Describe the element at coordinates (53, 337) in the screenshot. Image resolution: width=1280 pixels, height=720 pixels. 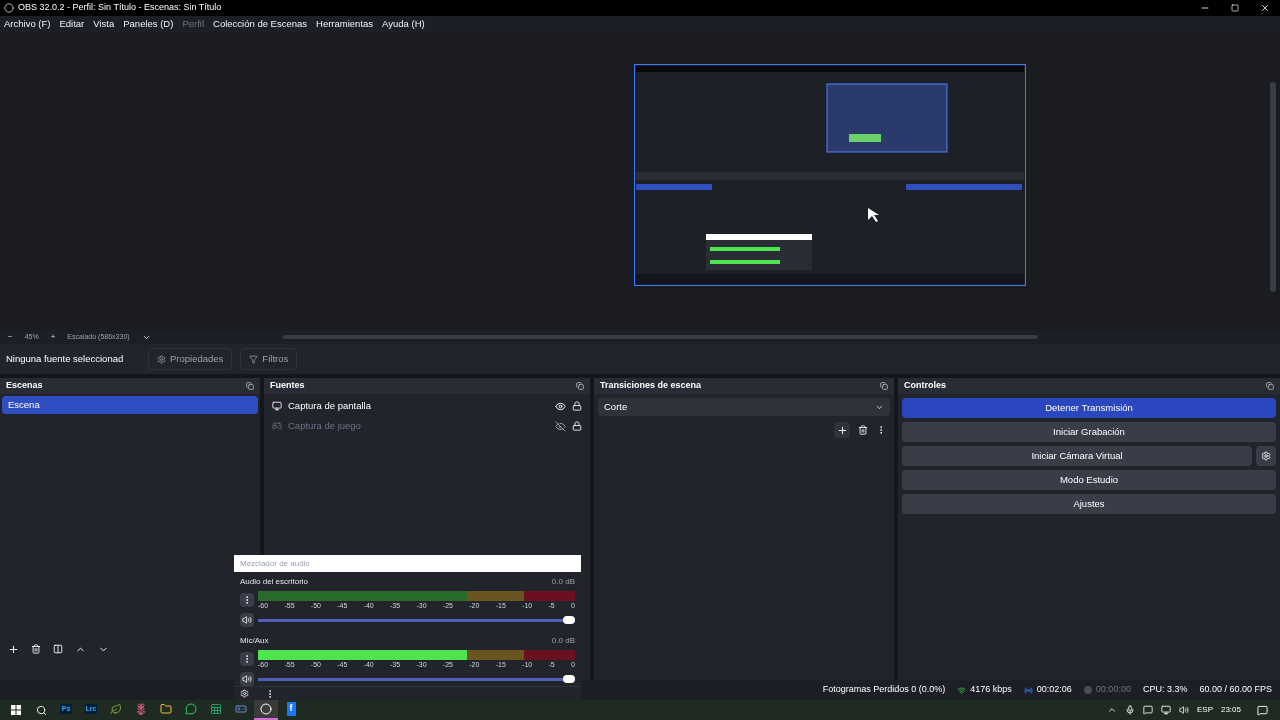
I see `zoom-in-button: +` at that location.